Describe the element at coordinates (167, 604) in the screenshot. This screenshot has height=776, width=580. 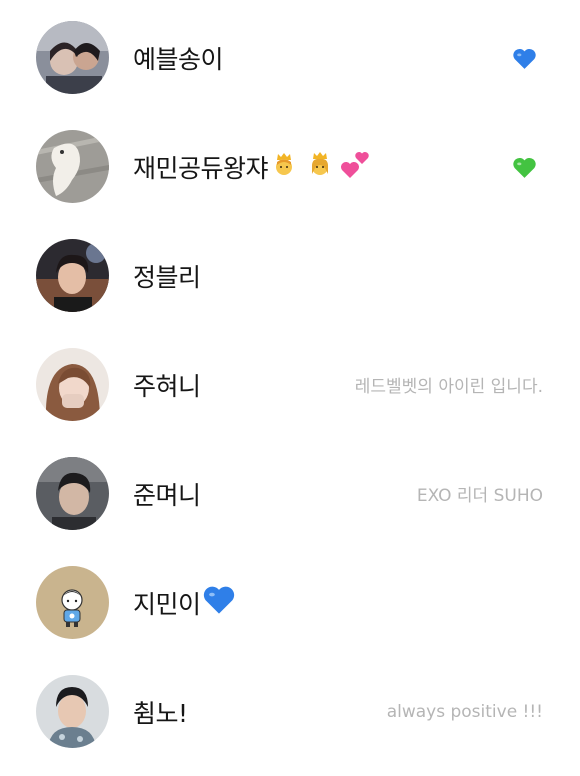
I see `friend-name-text: 지민이` at that location.